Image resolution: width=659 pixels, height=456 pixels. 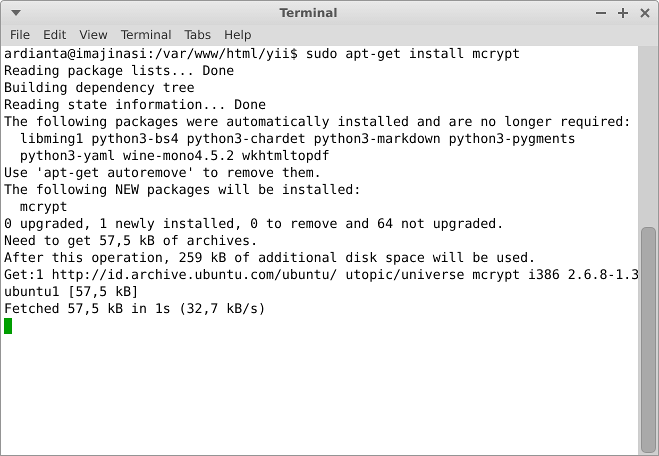 I want to click on menu-item: Terminal, so click(x=148, y=35).